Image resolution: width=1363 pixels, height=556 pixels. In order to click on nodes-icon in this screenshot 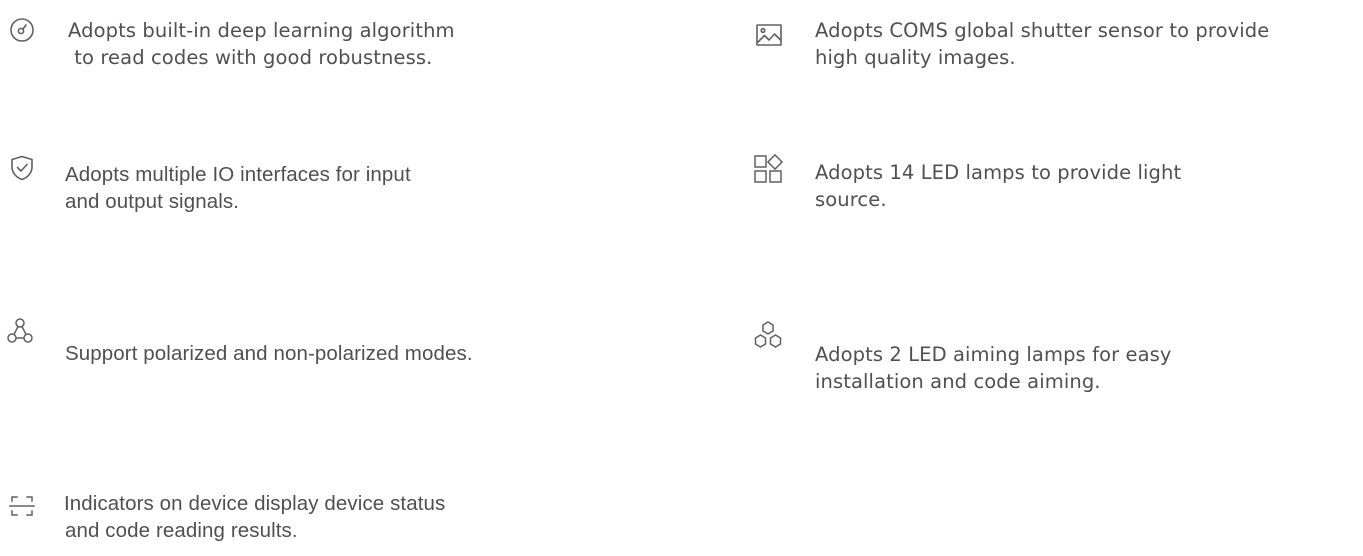, I will do `click(20, 331)`.